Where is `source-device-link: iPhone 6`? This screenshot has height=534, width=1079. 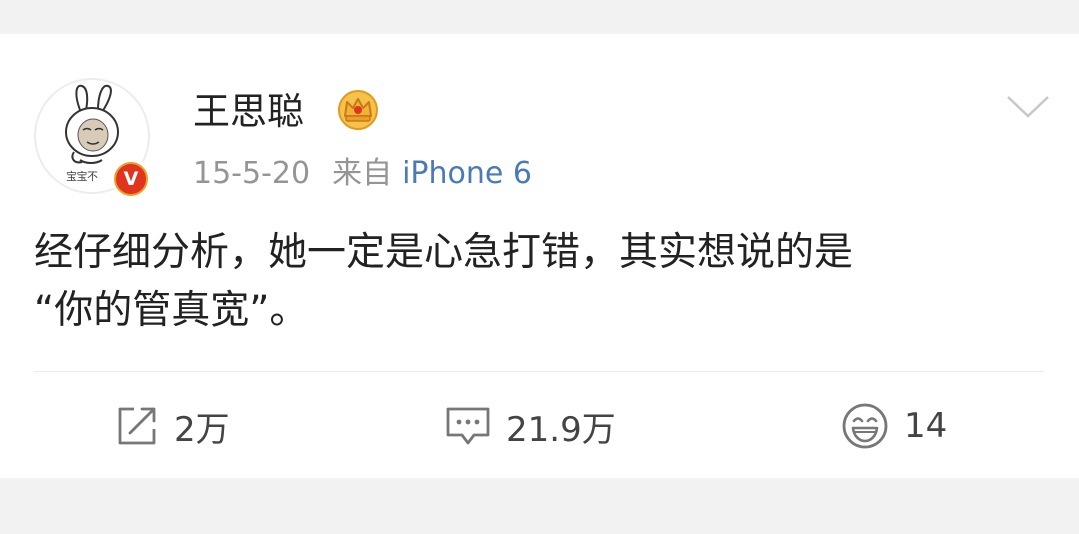 source-device-link: iPhone 6 is located at coordinates (467, 173).